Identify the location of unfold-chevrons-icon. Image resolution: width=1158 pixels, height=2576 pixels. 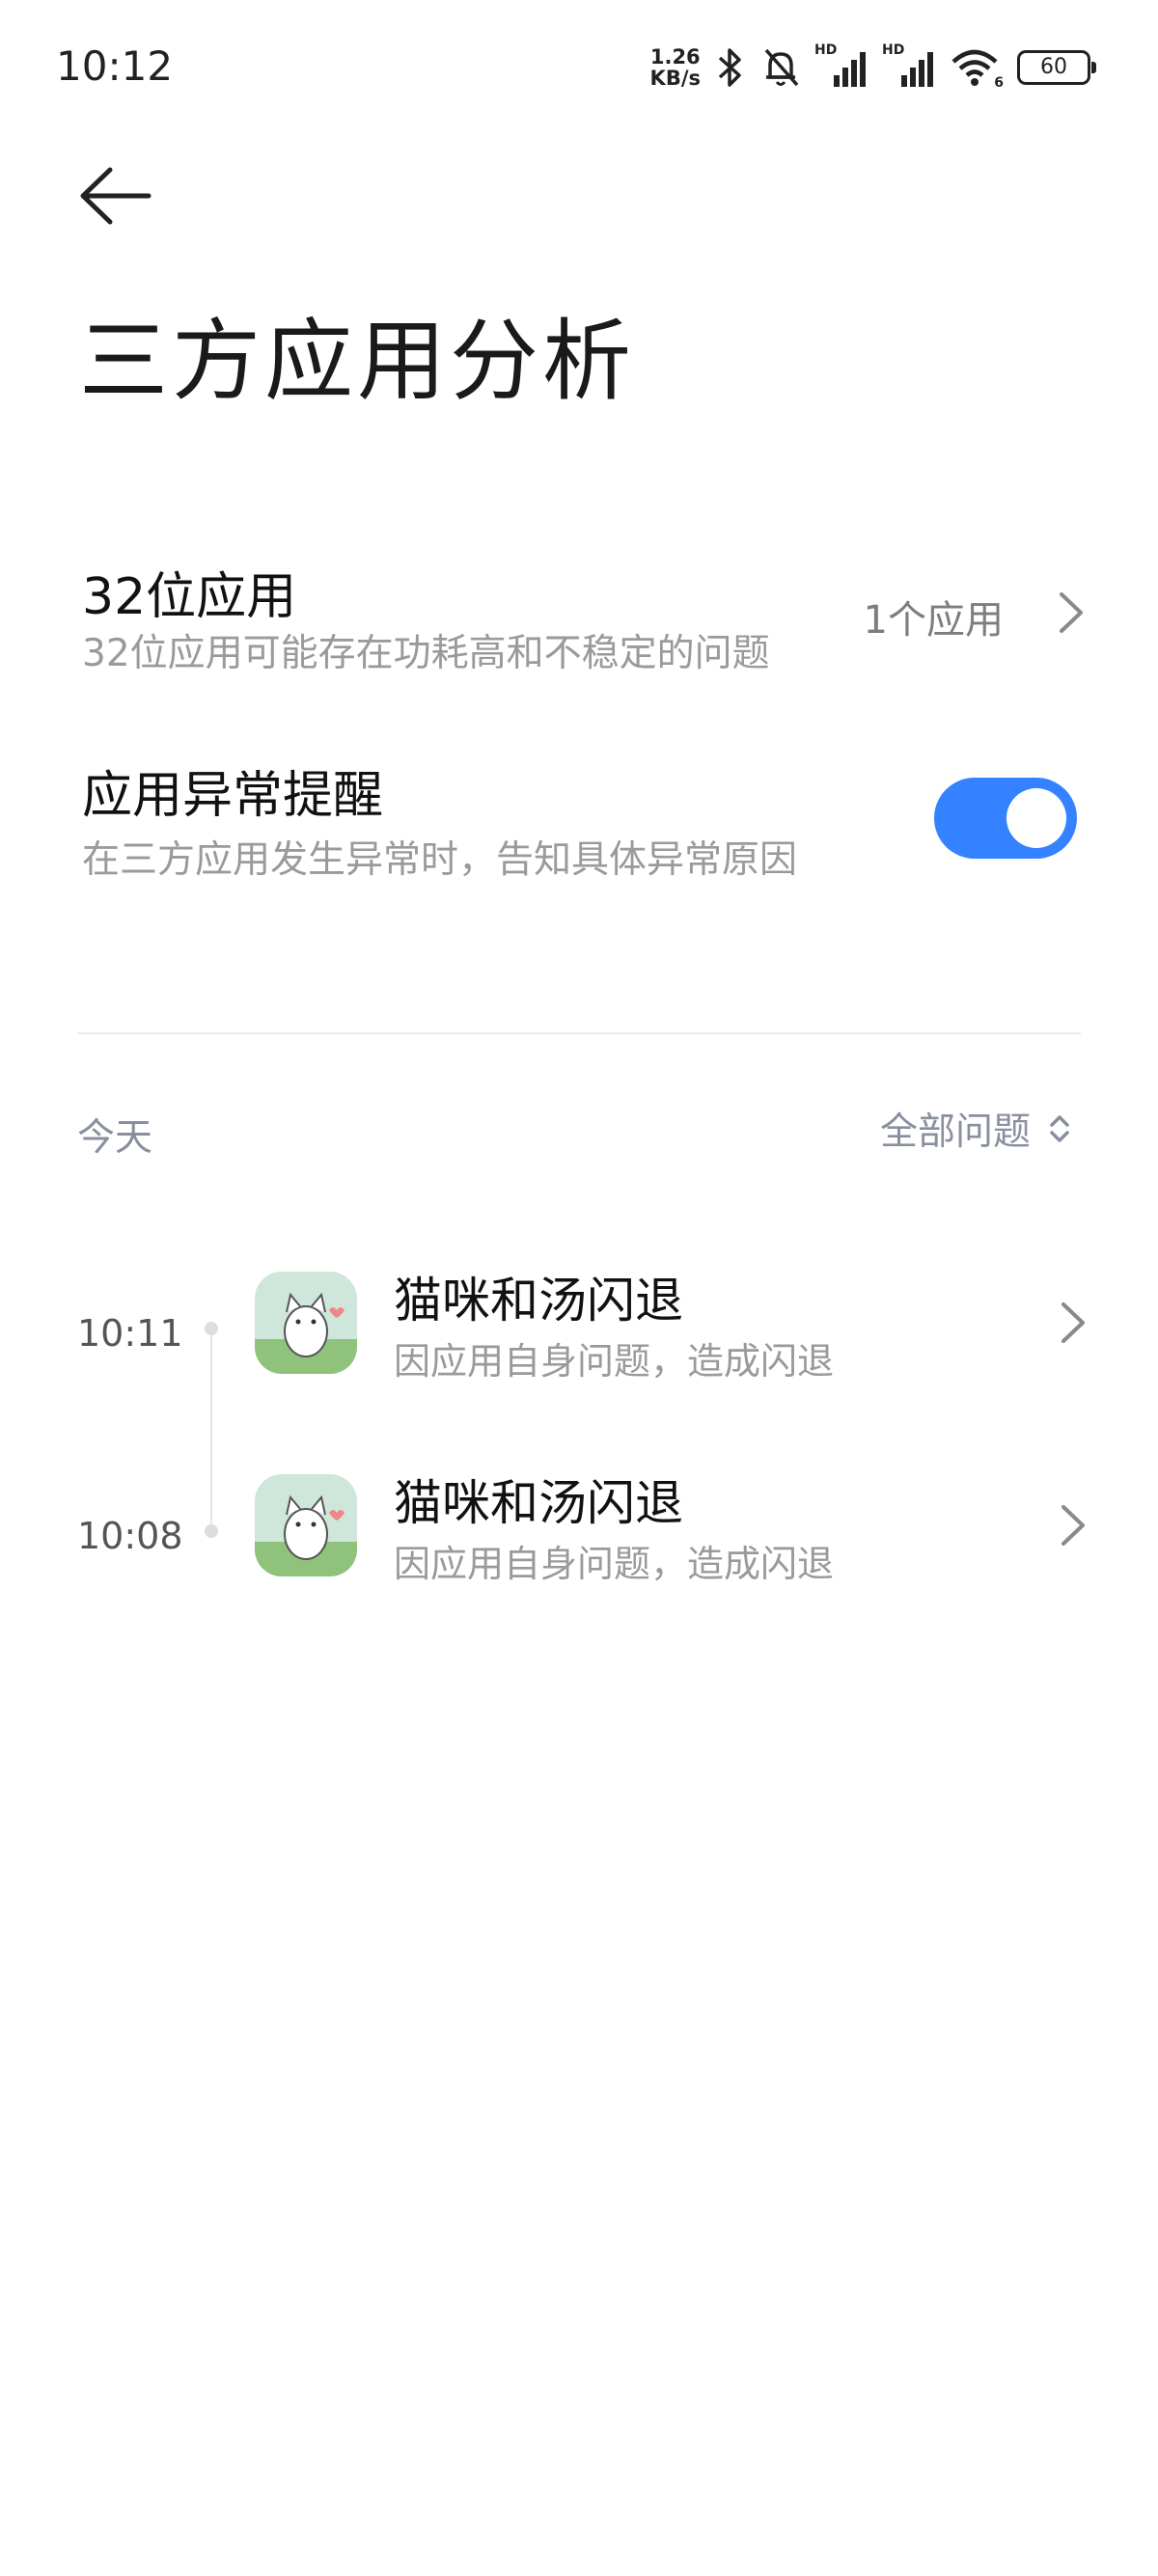
(1059, 1128).